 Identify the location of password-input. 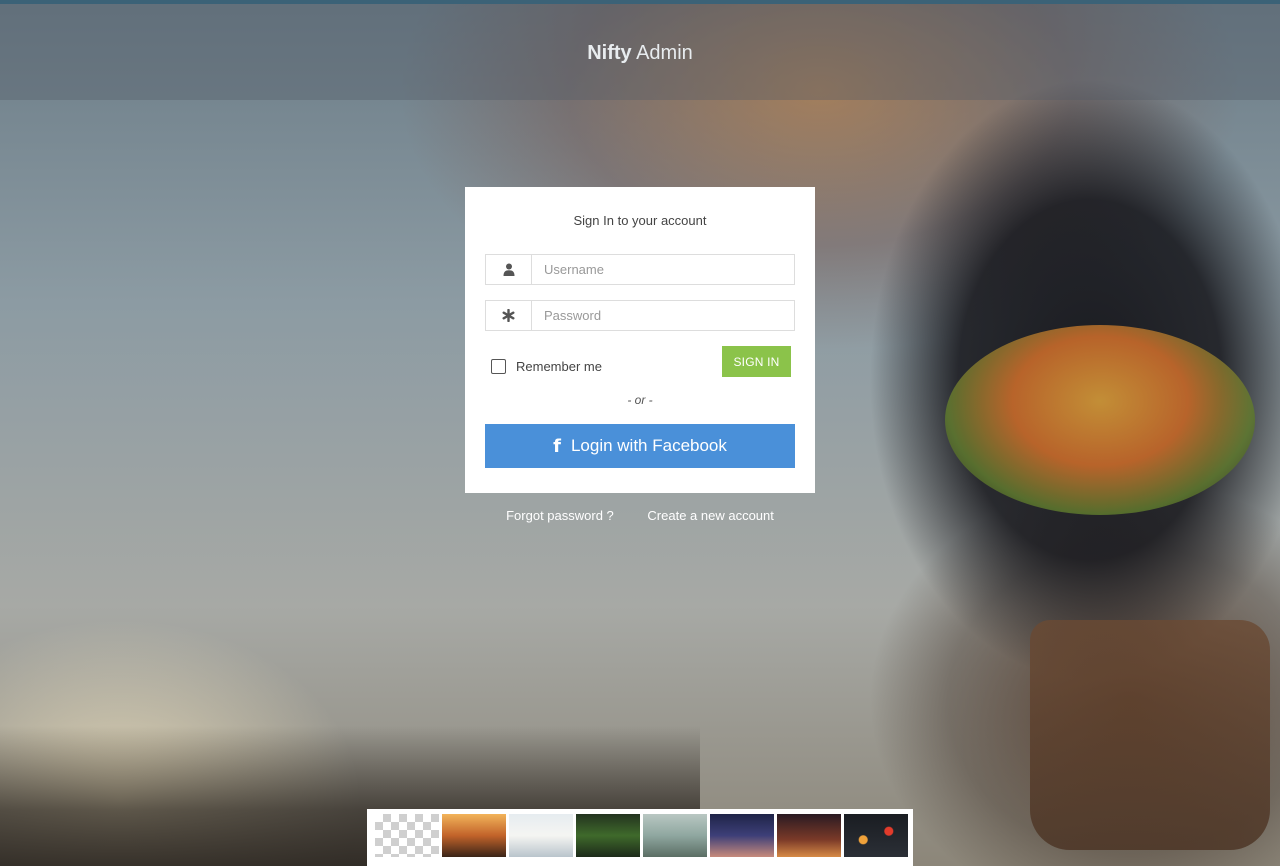
(663, 315).